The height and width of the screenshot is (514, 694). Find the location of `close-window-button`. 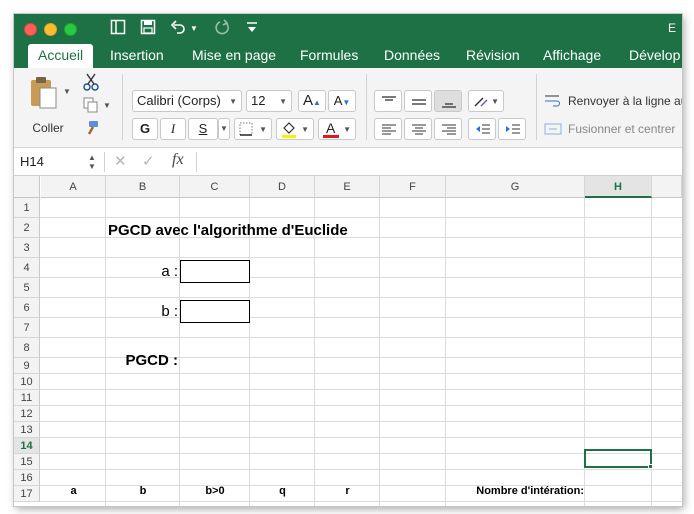

close-window-button is located at coordinates (30, 29).